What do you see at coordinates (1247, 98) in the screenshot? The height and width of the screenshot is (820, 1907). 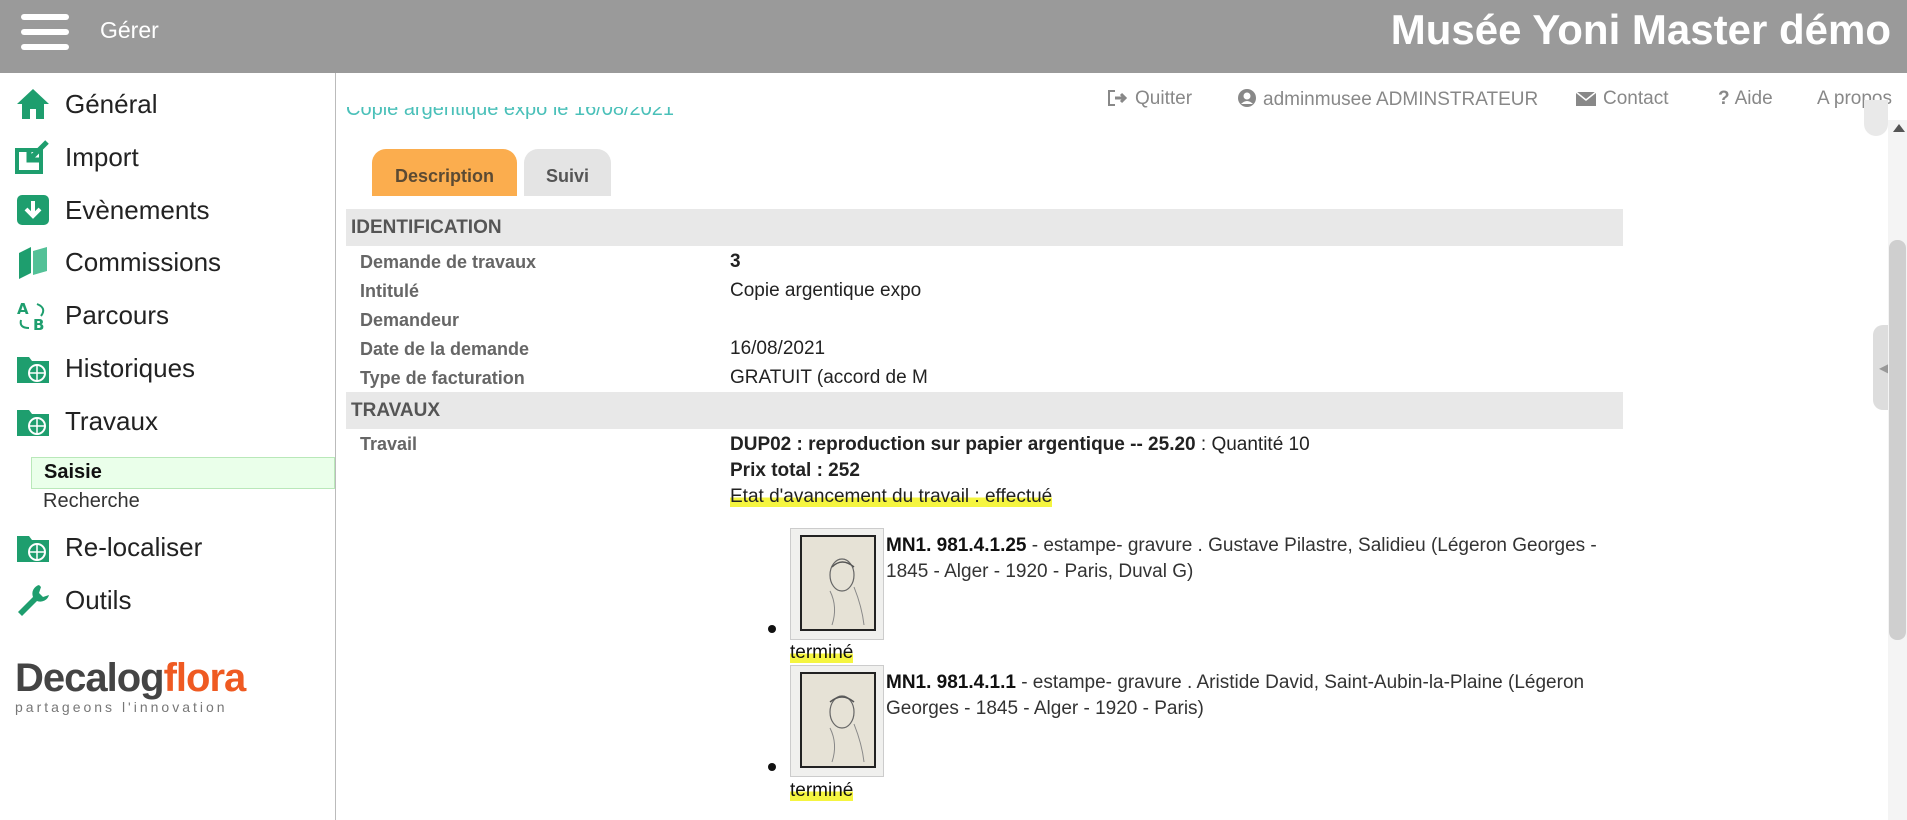 I see `user-circle-icon` at bounding box center [1247, 98].